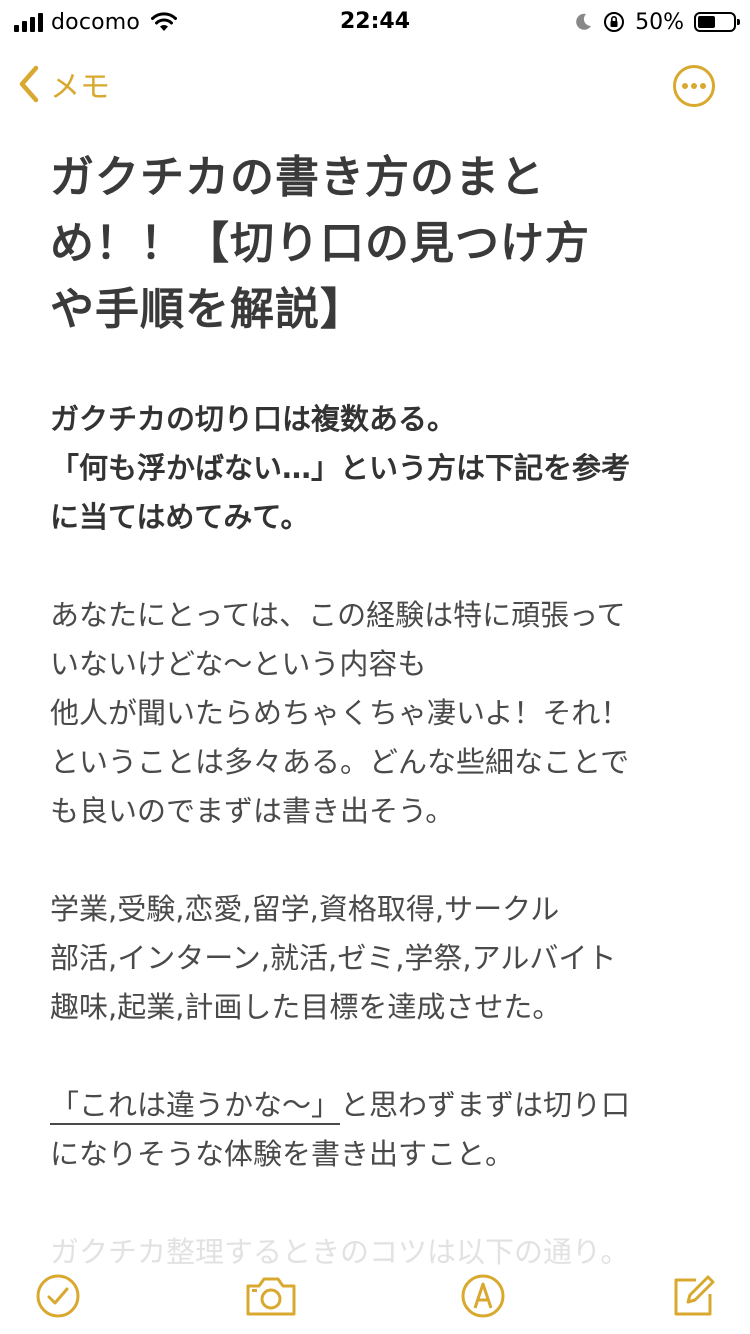  I want to click on text-line: も良いのでまずは書き出そう。, so click(252, 811).